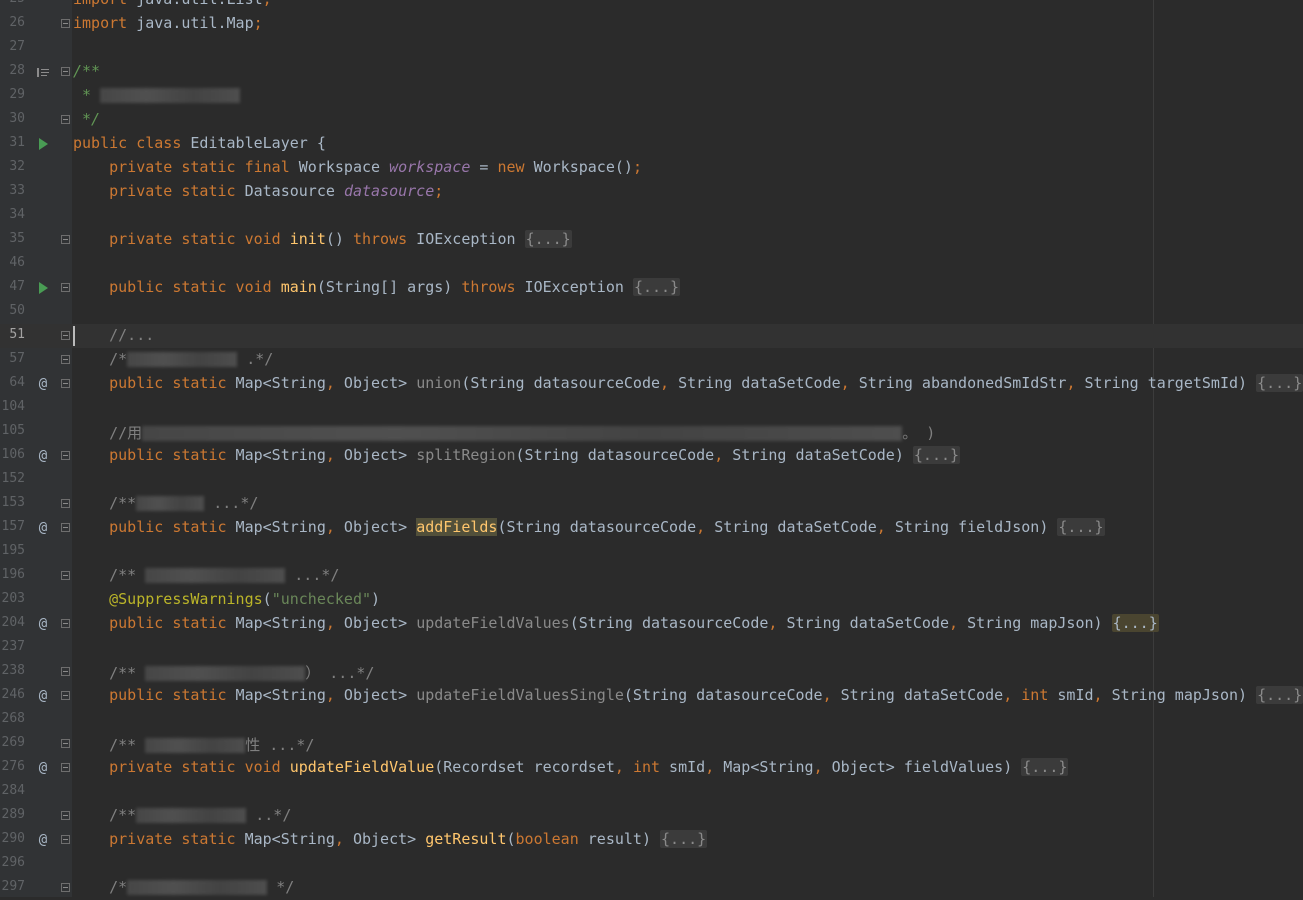 The height and width of the screenshot is (900, 1303). Describe the element at coordinates (651, 312) in the screenshot. I see `code-line: 50` at that location.